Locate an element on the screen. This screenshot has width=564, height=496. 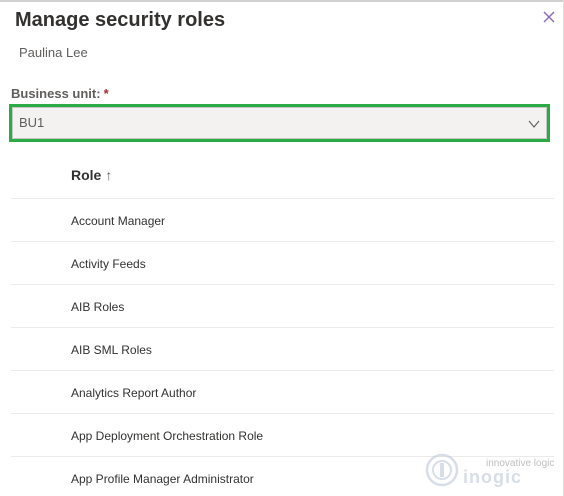
table-row: Analytics Report Author is located at coordinates (282, 391).